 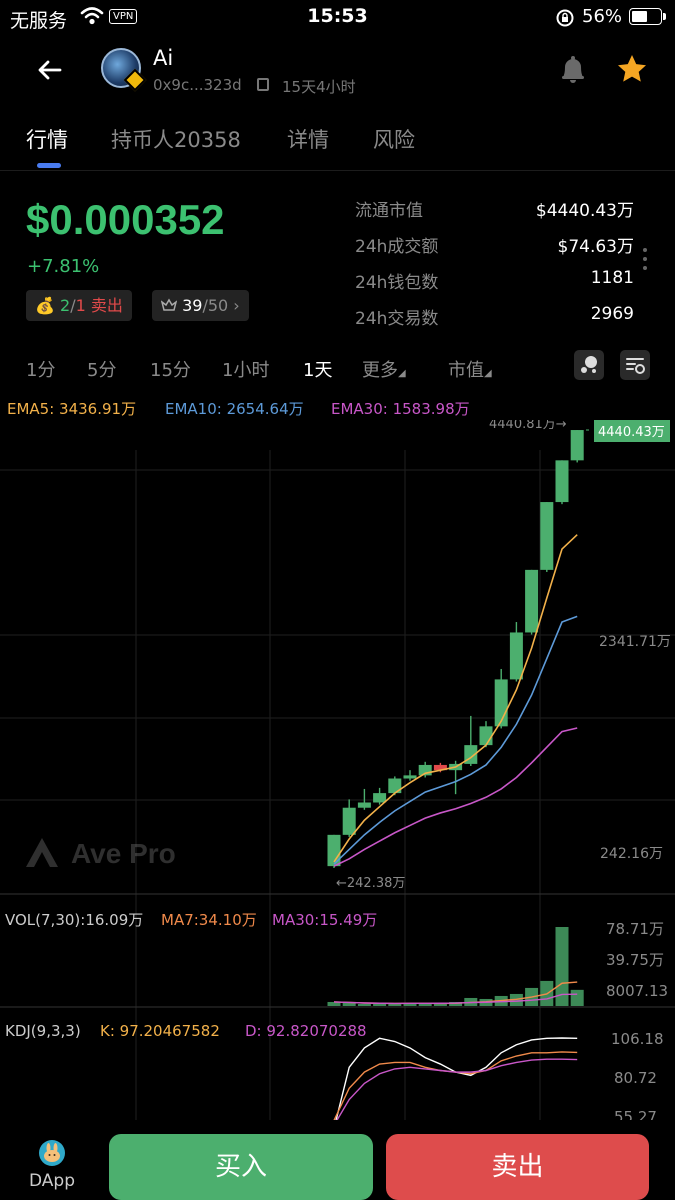 I want to click on axis-label-mid: 2341.71万, so click(x=635, y=642).